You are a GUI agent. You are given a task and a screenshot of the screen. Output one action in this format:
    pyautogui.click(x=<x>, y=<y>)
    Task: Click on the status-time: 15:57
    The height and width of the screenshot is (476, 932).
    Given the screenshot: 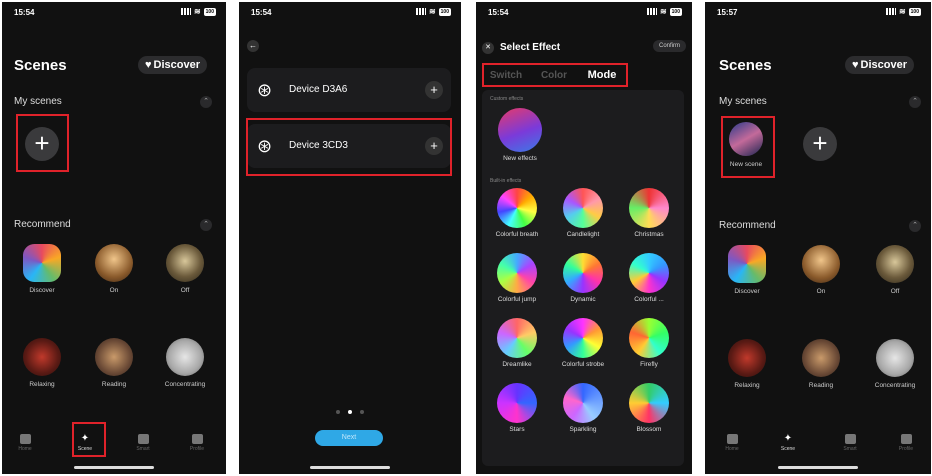 What is the action you would take?
    pyautogui.click(x=727, y=12)
    